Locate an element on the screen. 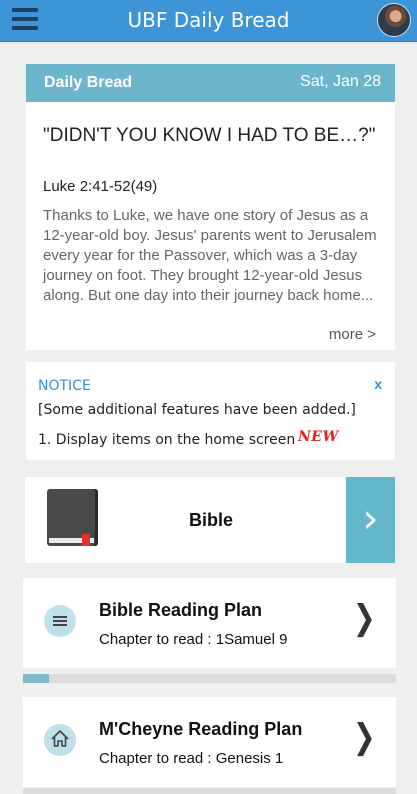 This screenshot has height=794, width=417. bible-open-button: › is located at coordinates (370, 520).